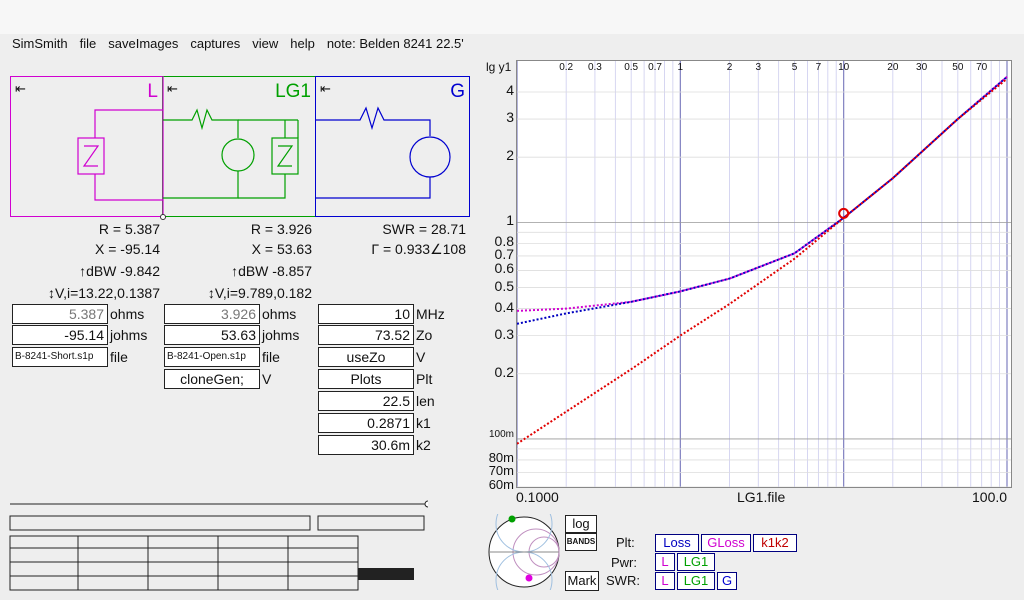 The image size is (1024, 600). Describe the element at coordinates (366, 445) in the screenshot. I see `G-k2-field: 30.6m` at that location.